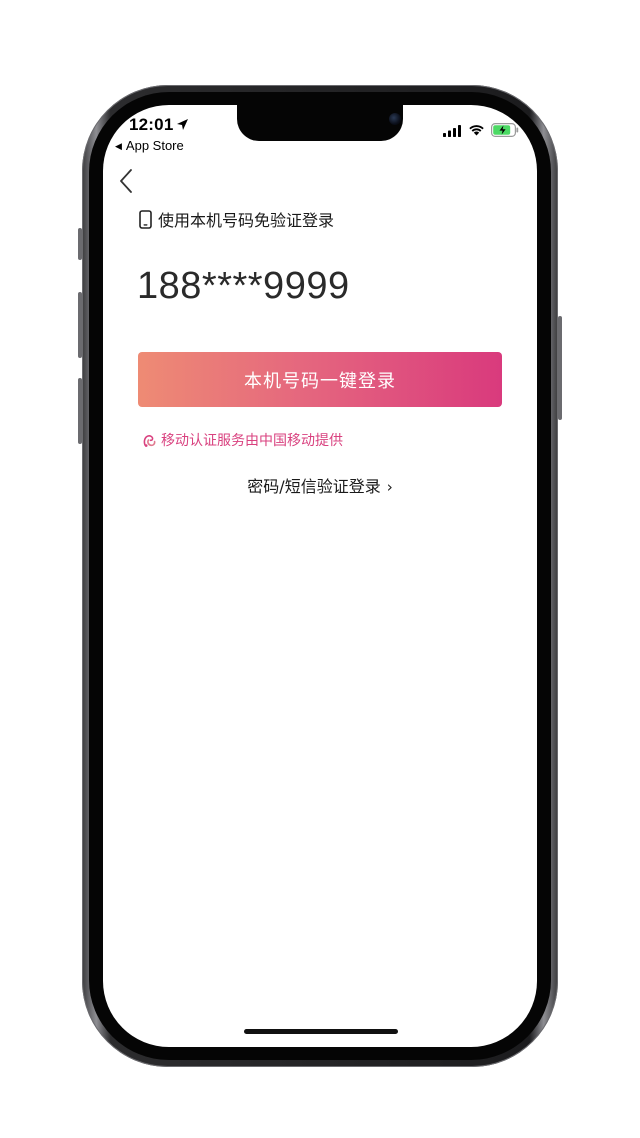  I want to click on cellular-signal-icon, so click(452, 131).